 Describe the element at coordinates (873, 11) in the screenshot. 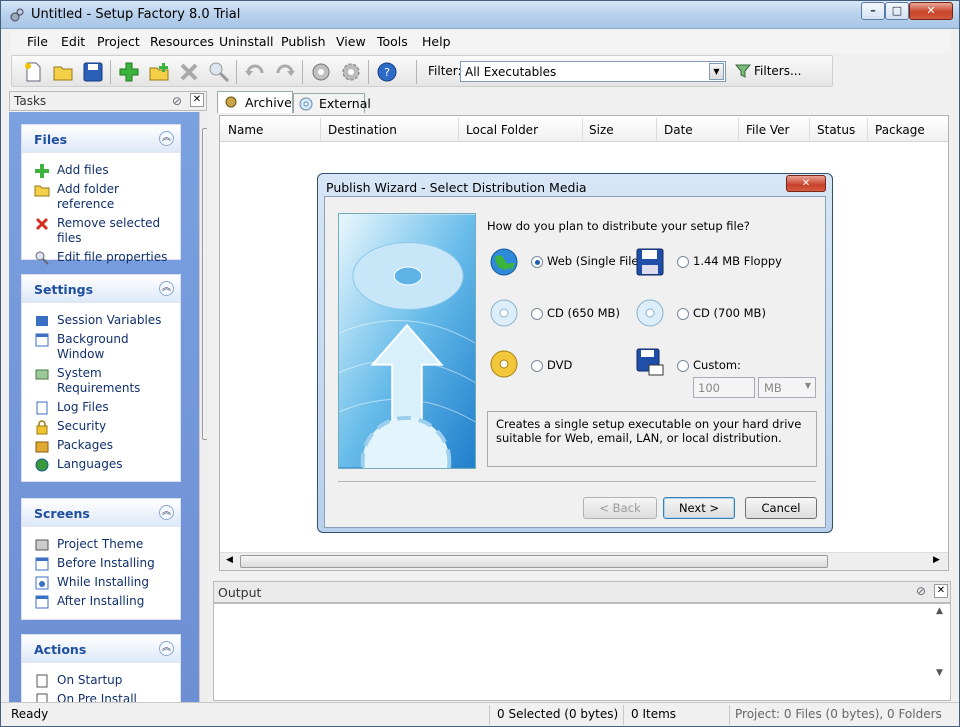

I see `minimize-button: –` at that location.